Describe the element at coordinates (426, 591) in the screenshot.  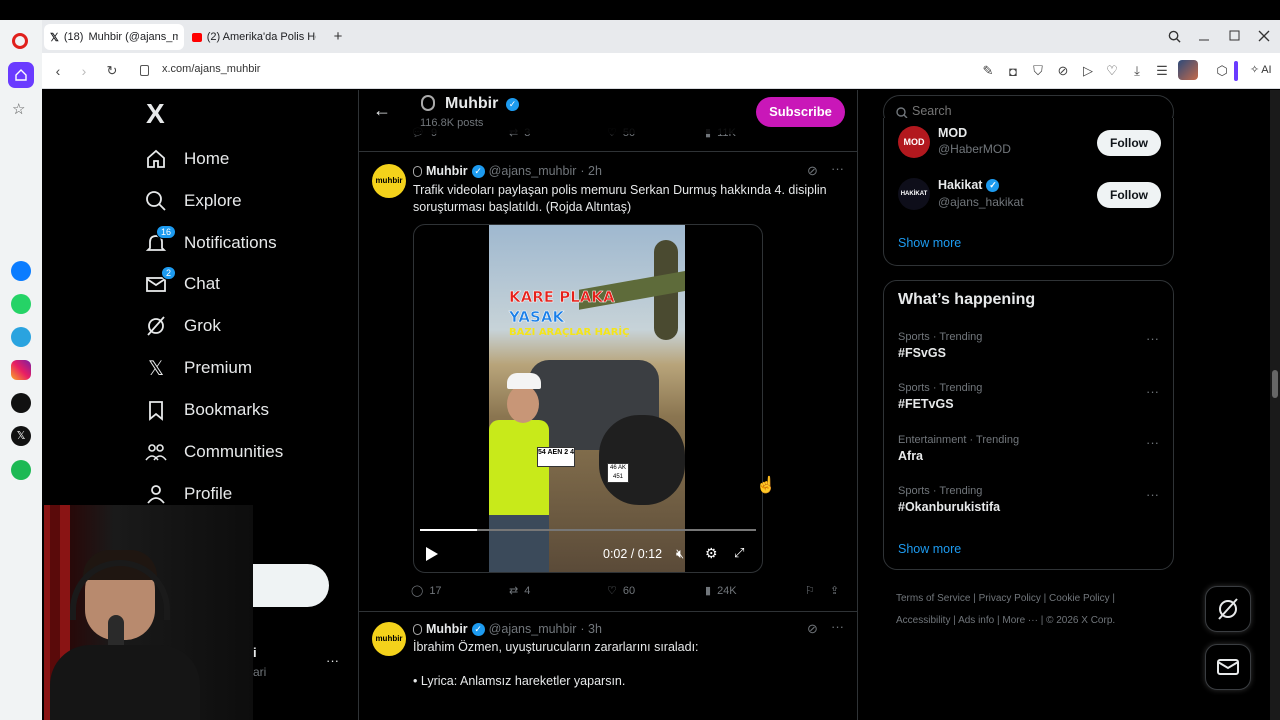
I see `reply-button: ◯ 17` at that location.